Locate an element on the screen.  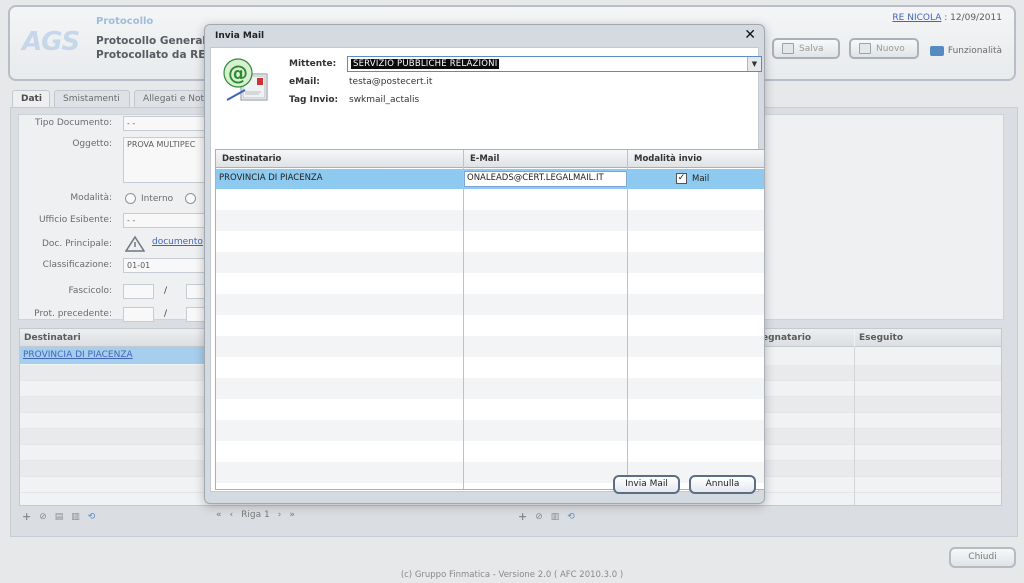
dialog-title: Invia Mail is located at coordinates (240, 36).